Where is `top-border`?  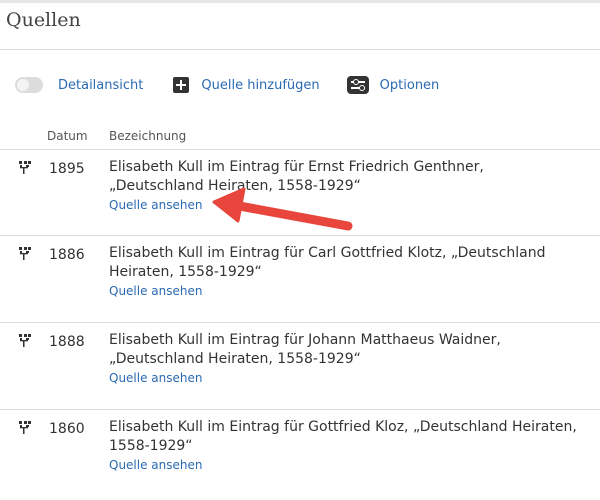 top-border is located at coordinates (300, 1).